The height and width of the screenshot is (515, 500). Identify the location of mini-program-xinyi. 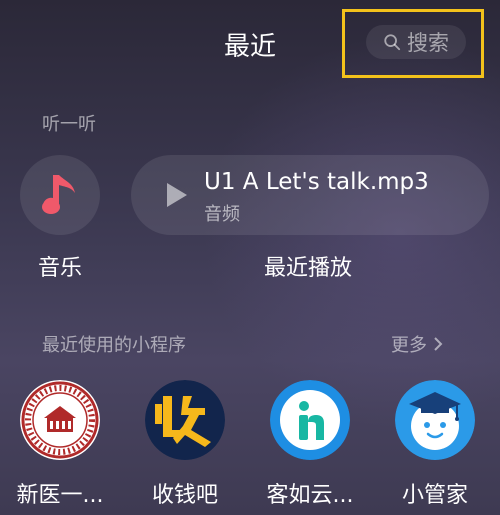
(60, 420).